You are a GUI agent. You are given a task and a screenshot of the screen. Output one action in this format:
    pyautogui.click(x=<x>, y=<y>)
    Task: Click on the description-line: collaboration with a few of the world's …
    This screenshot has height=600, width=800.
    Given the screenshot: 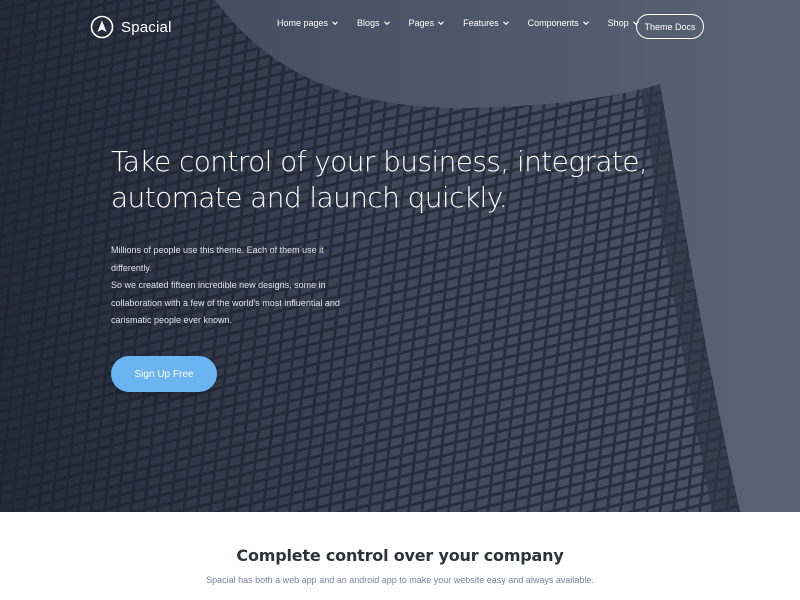 What is the action you would take?
    pyautogui.click(x=225, y=302)
    